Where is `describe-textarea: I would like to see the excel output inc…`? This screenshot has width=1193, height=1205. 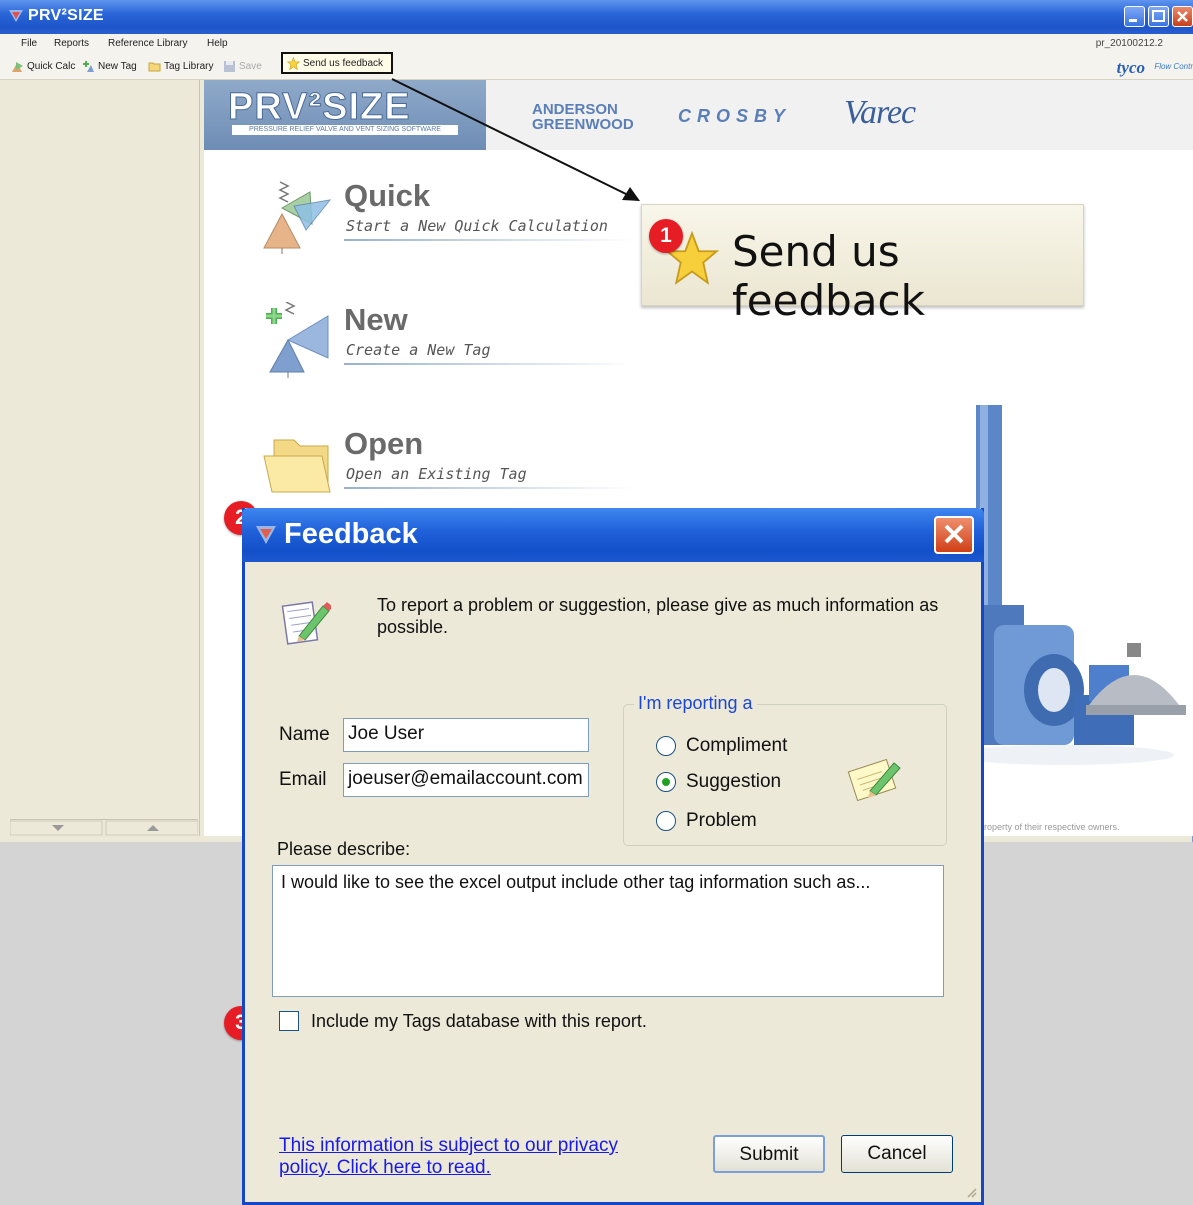 describe-textarea: I would like to see the excel output inc… is located at coordinates (608, 931).